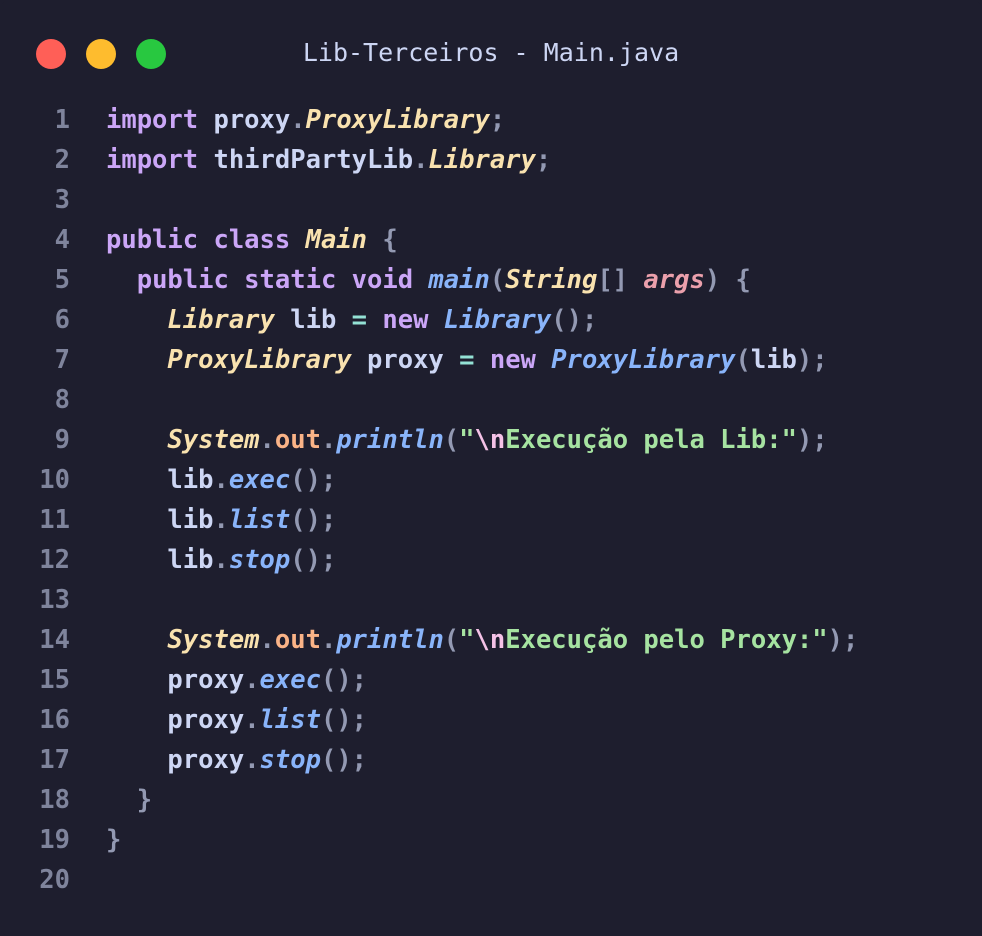 This screenshot has height=936, width=982. I want to click on code-line: 10 lib.exec();, so click(491, 480).